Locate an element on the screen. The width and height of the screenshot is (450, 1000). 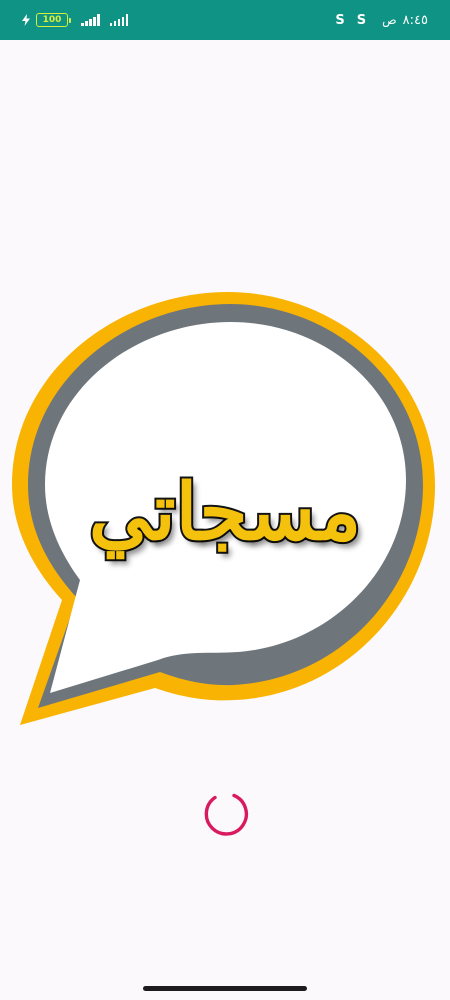
battery-level: 100 is located at coordinates (52, 20).